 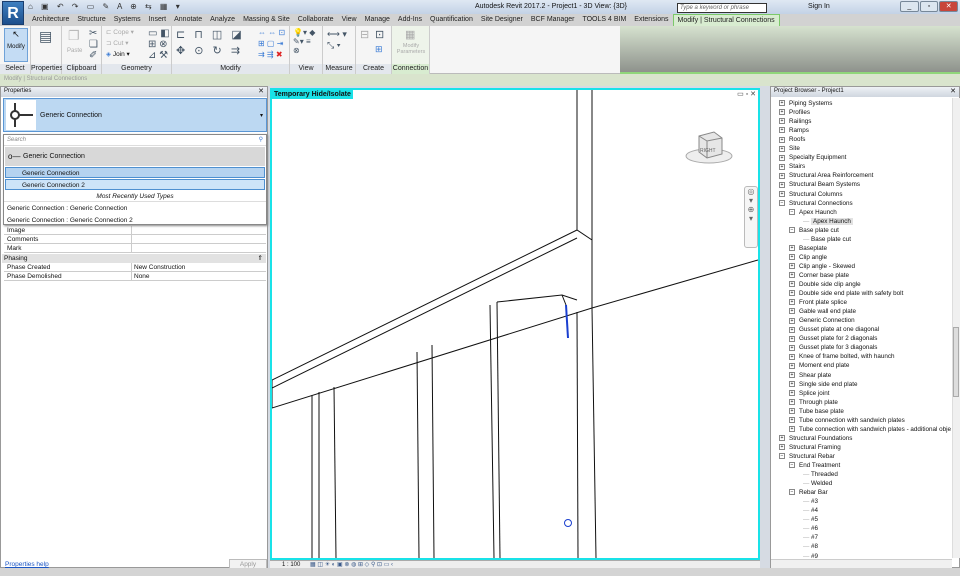 I want to click on tree-item: — #7, so click(x=810, y=537).